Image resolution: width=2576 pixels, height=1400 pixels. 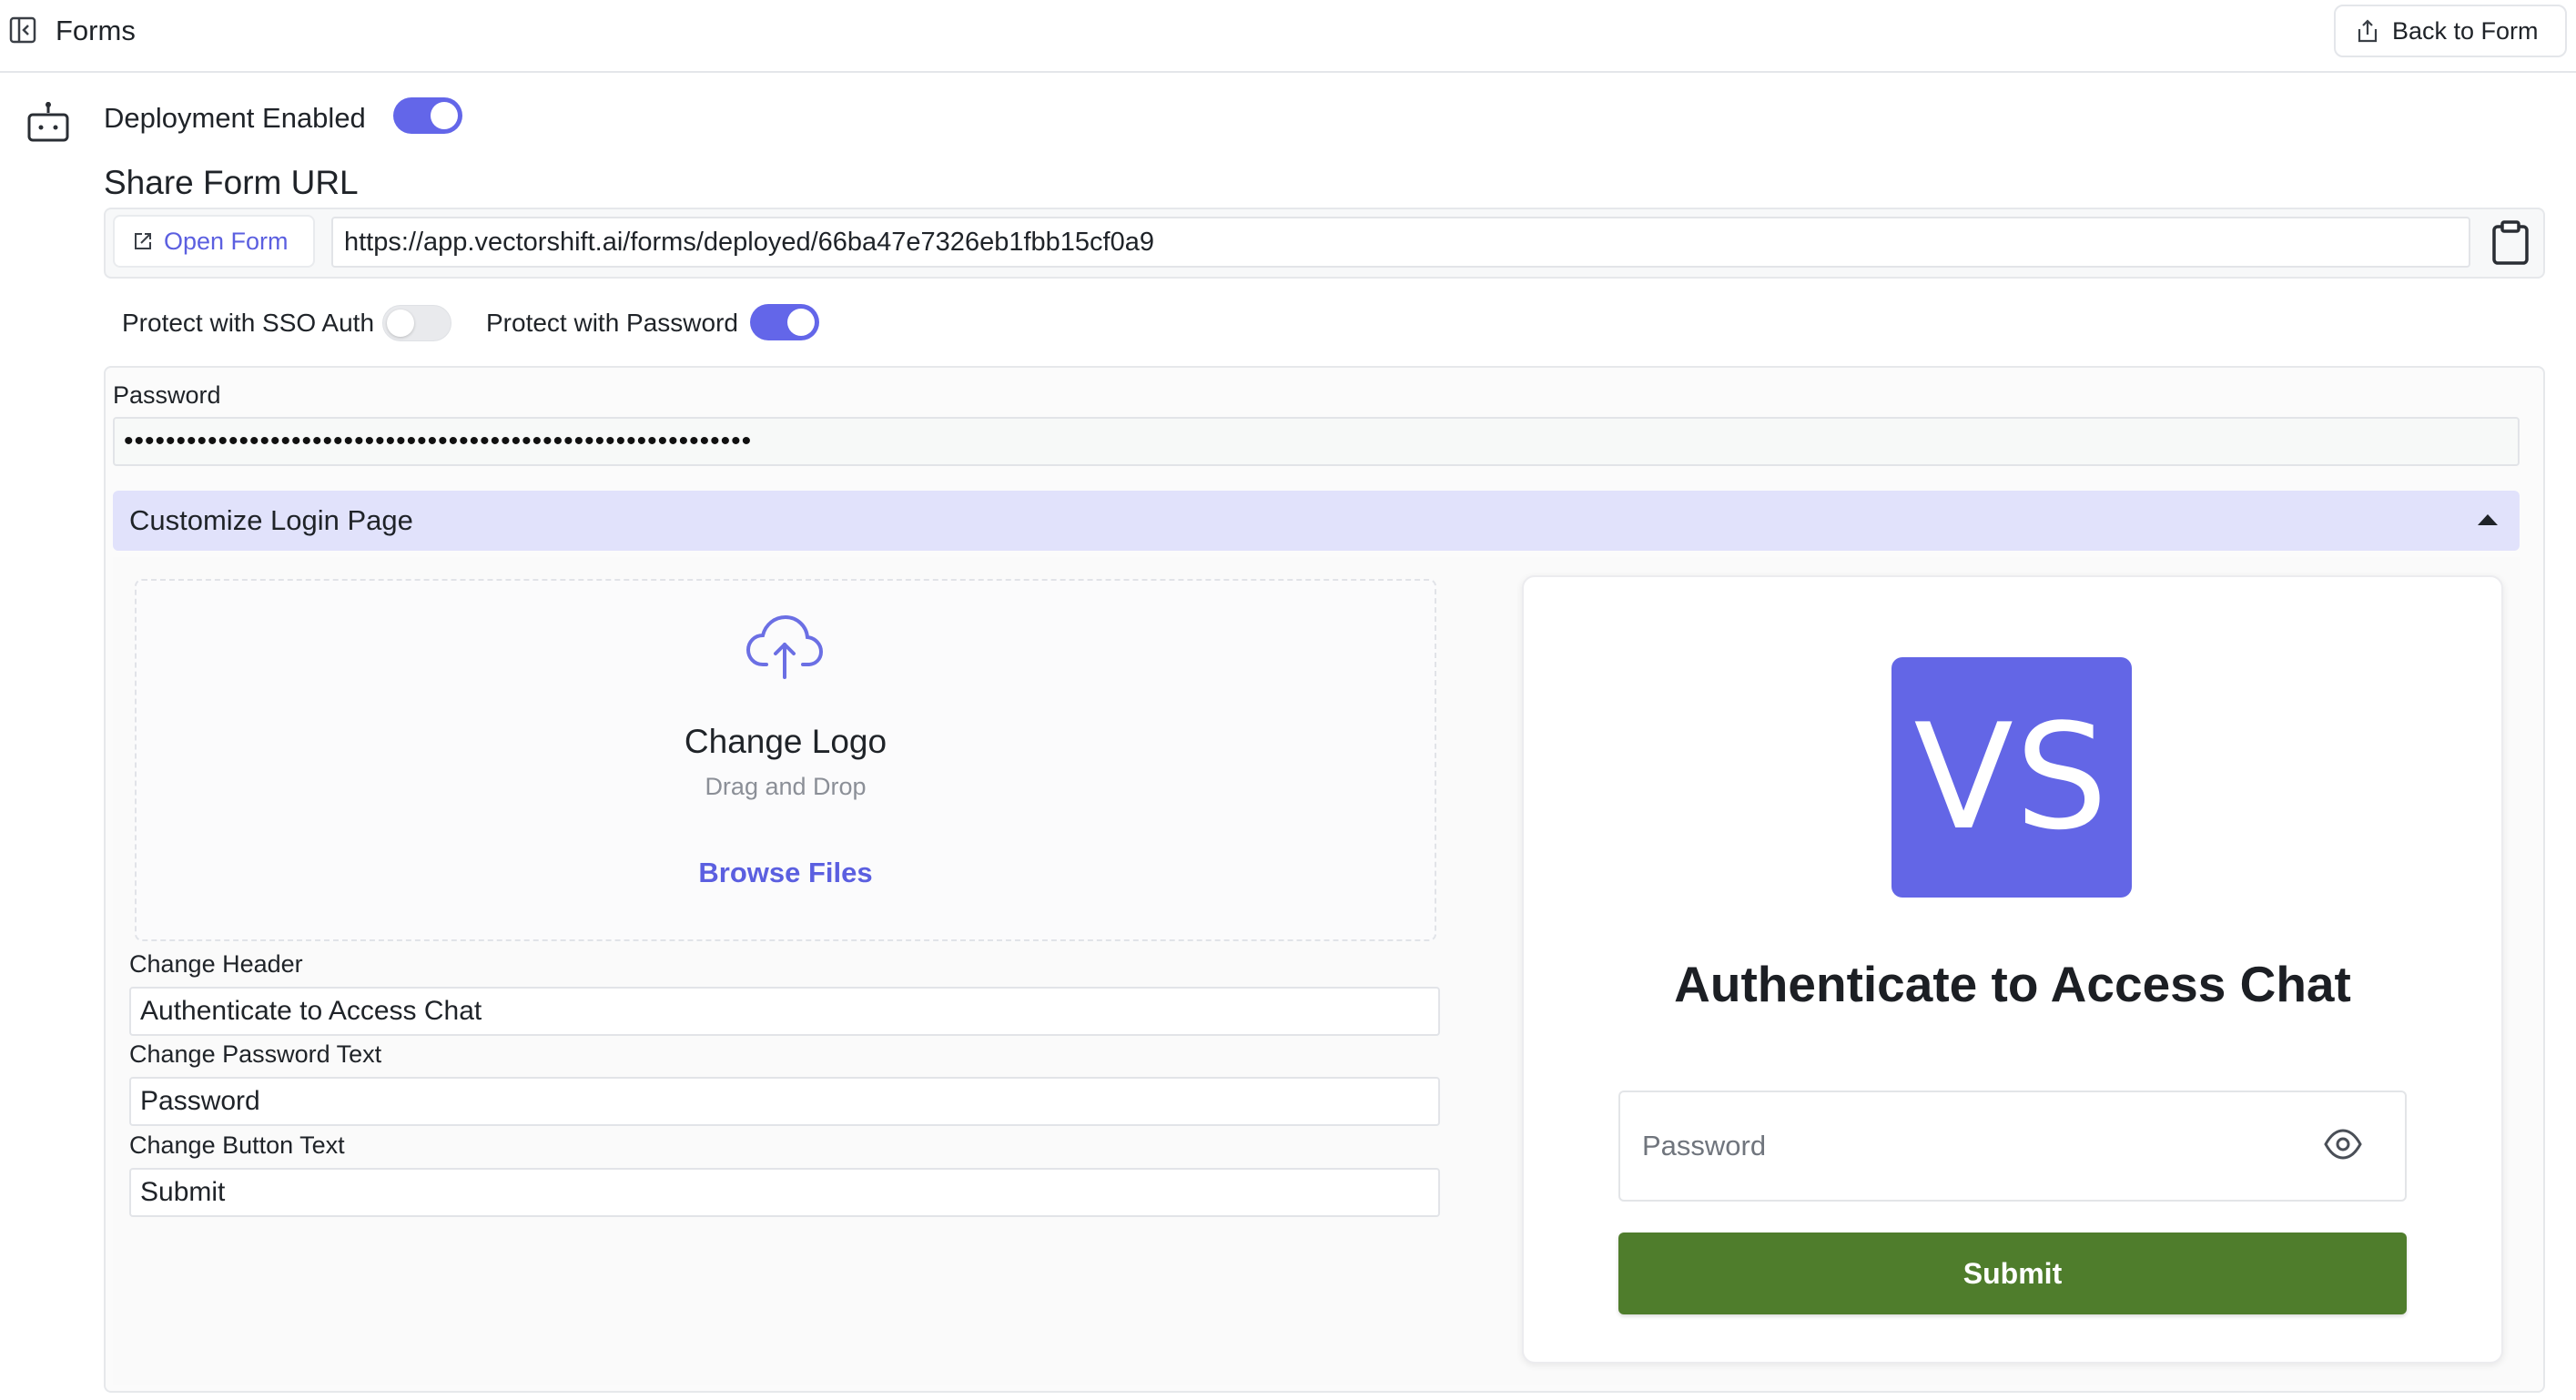 I want to click on open-form-label: Open Form, so click(x=226, y=241).